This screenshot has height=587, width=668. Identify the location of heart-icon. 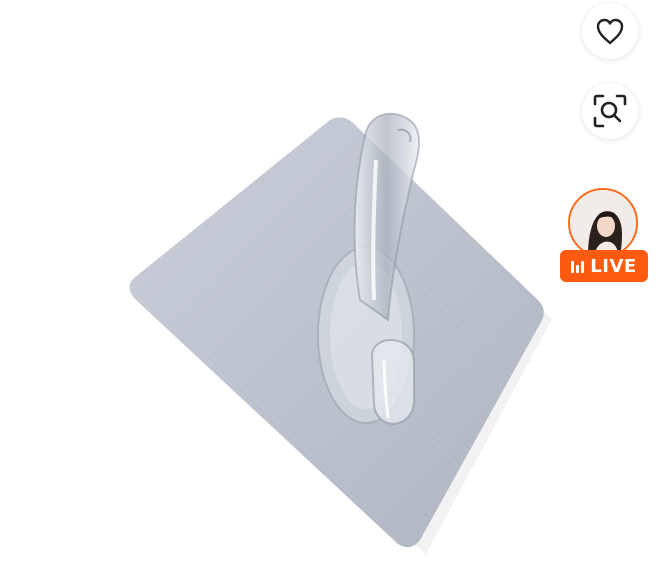
(610, 31).